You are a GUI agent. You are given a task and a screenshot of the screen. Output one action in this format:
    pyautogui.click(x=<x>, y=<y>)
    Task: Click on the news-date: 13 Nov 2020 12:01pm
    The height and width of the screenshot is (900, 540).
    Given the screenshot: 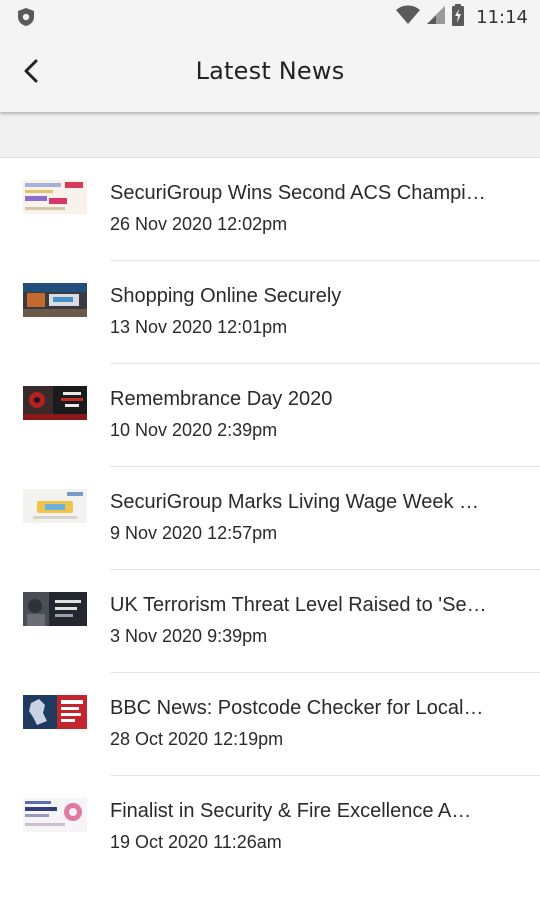 What is the action you would take?
    pyautogui.click(x=199, y=327)
    